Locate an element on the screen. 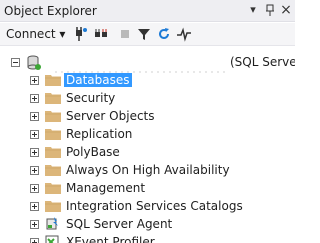 The image size is (320, 243). activity-monitor-icon is located at coordinates (184, 34).